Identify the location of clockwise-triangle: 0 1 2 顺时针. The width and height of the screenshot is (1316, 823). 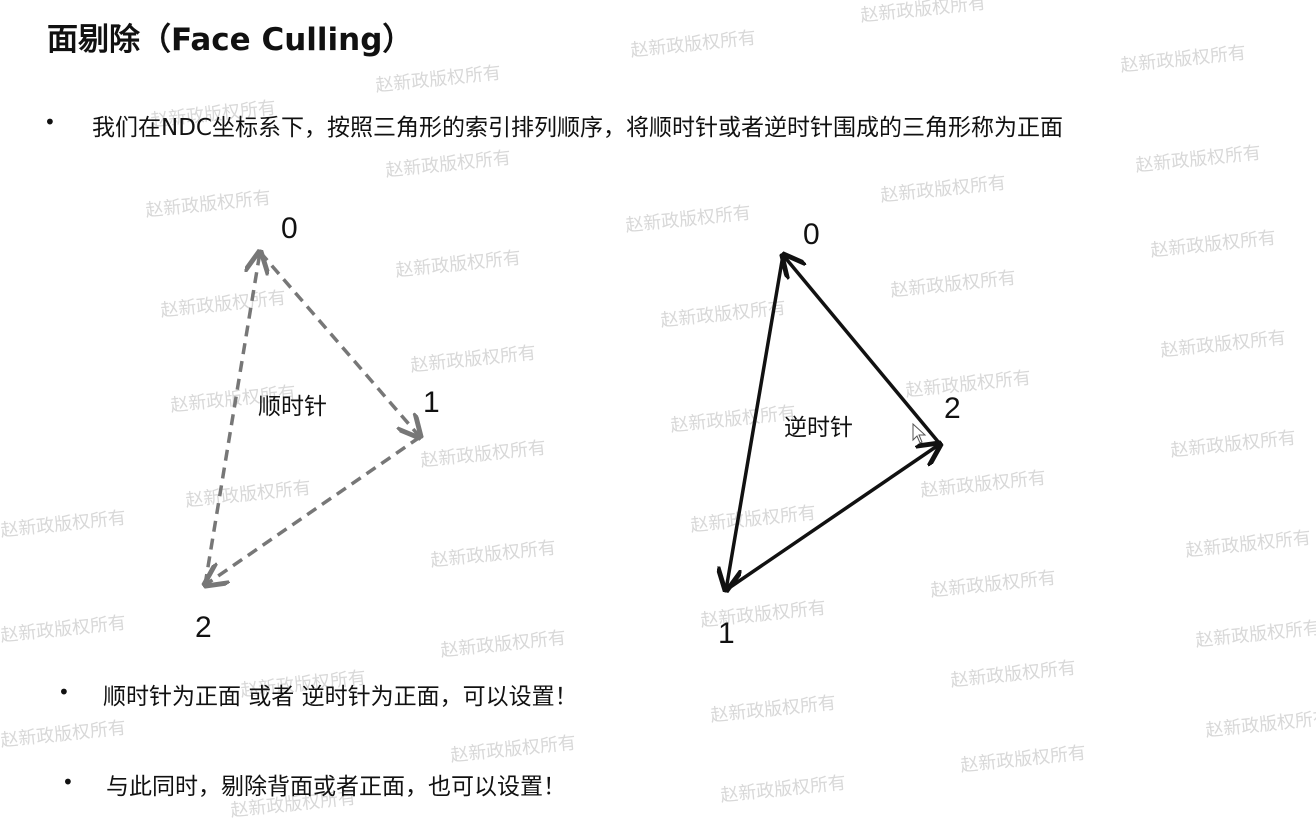
(317, 428).